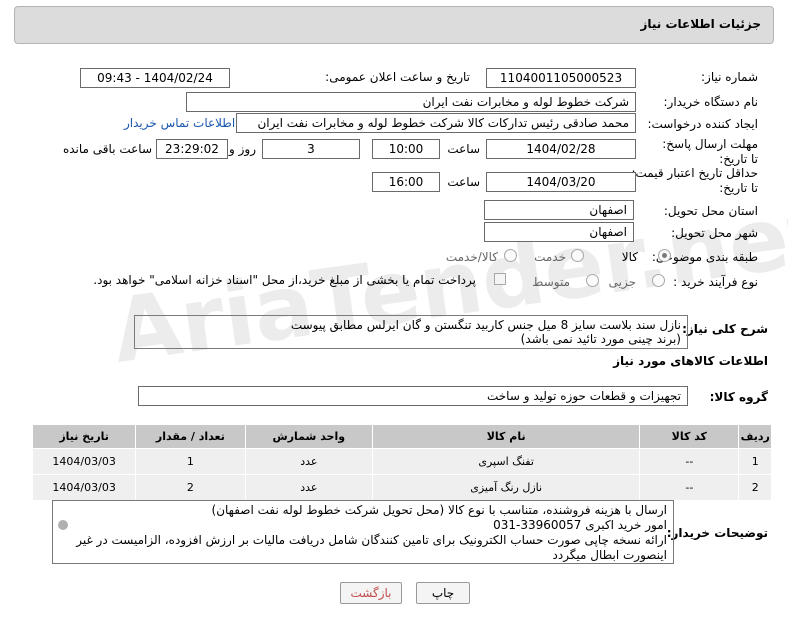 The width and height of the screenshot is (788, 620). What do you see at coordinates (506, 461) in the screenshot?
I see `cell-name: تفنگ اسپری` at bounding box center [506, 461].